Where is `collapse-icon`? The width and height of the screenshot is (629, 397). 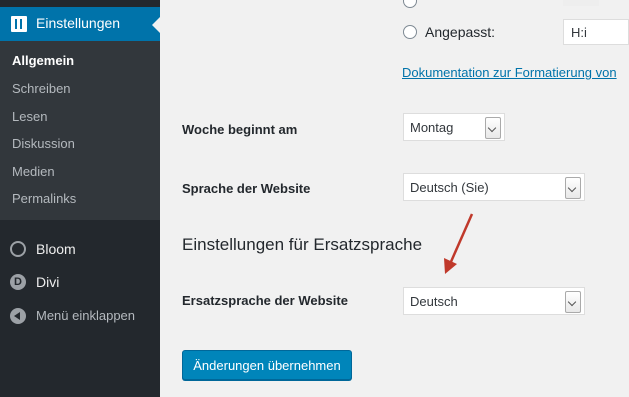 collapse-icon is located at coordinates (18, 316).